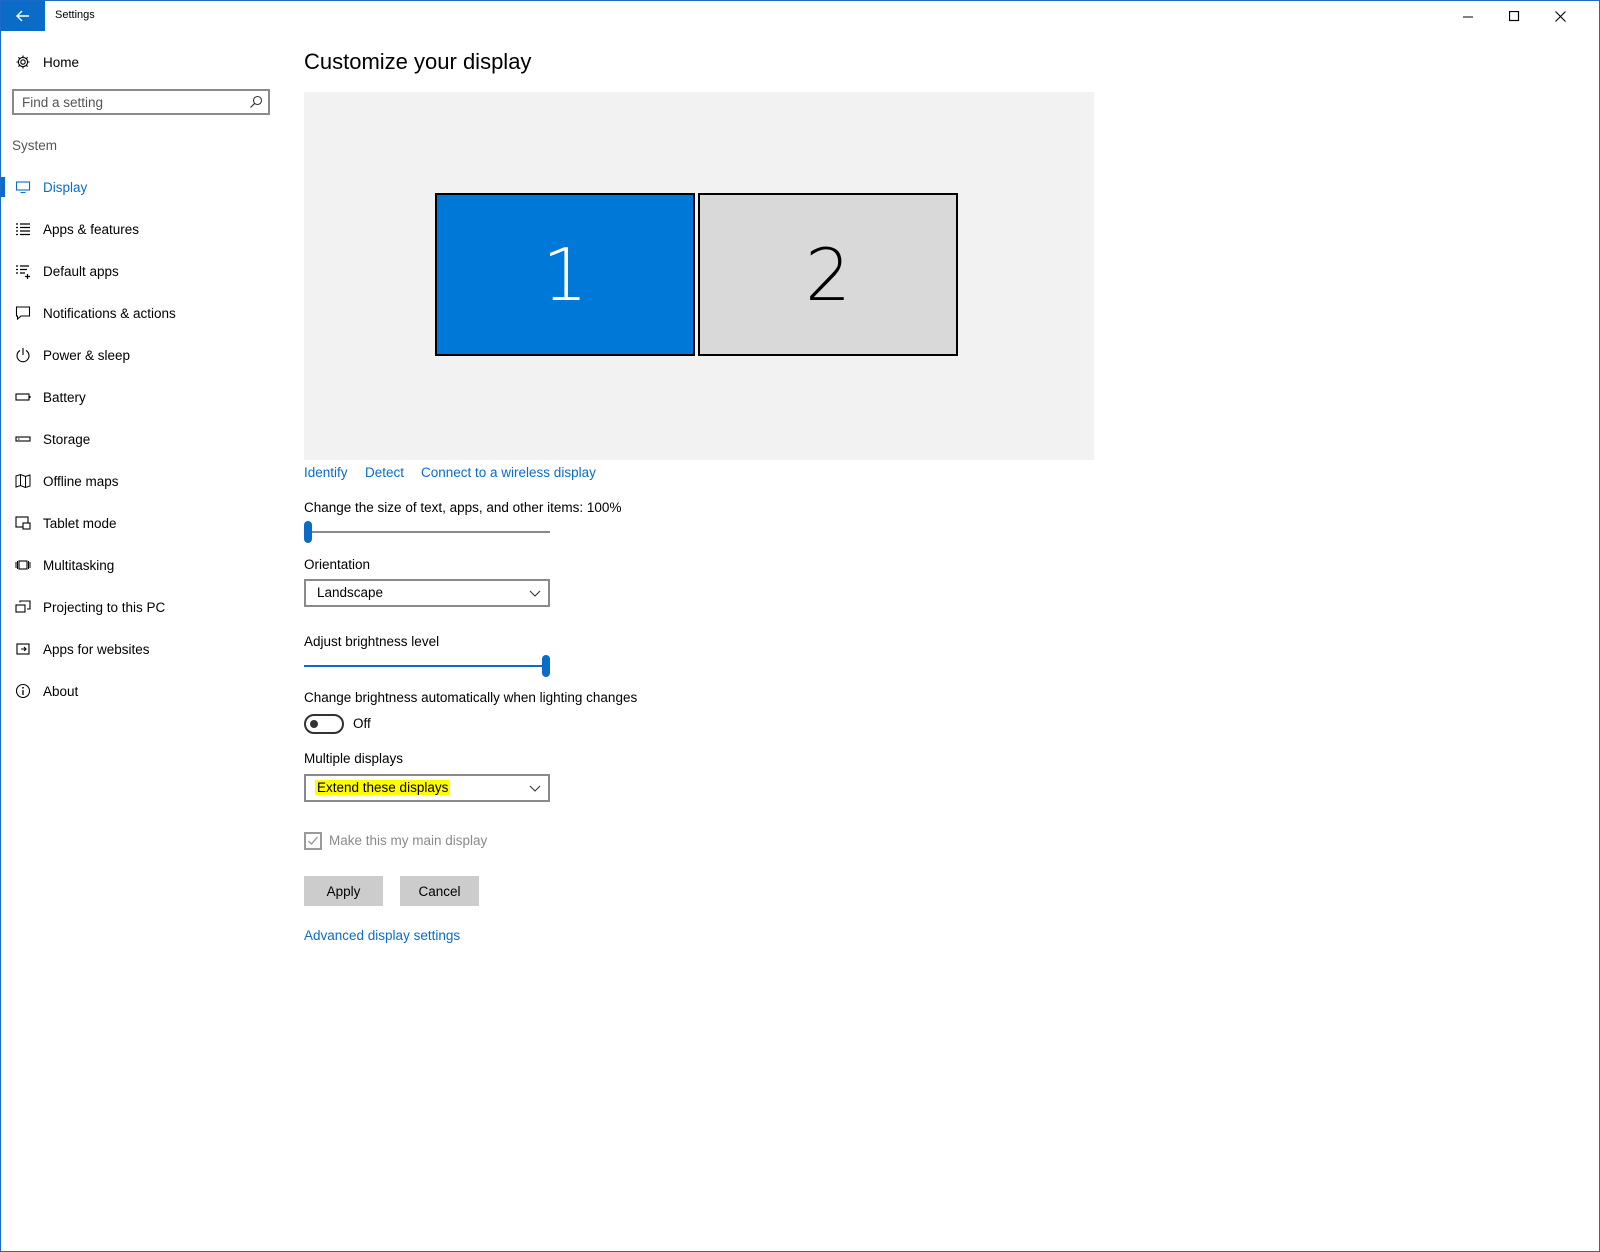  Describe the element at coordinates (23, 355) in the screenshot. I see `power-icon` at that location.